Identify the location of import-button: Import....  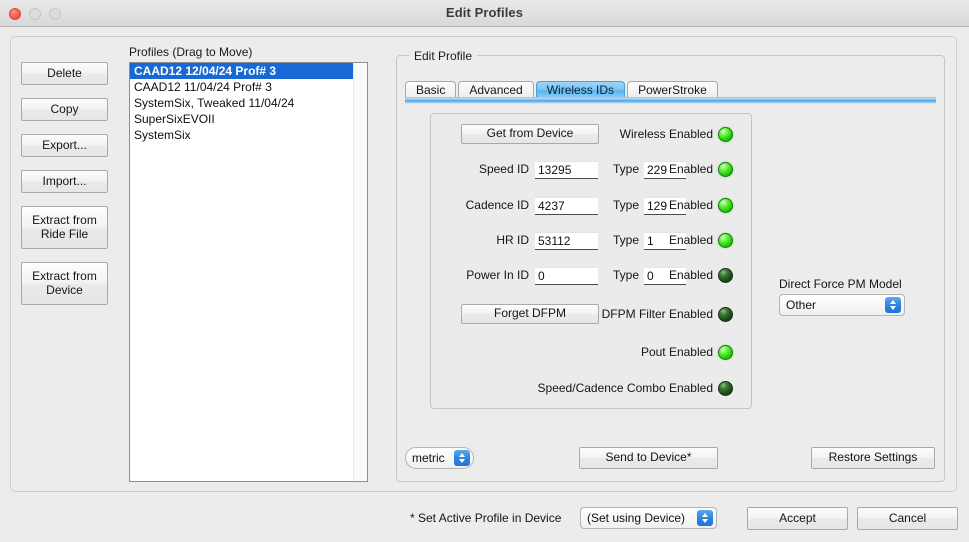
(64, 181).